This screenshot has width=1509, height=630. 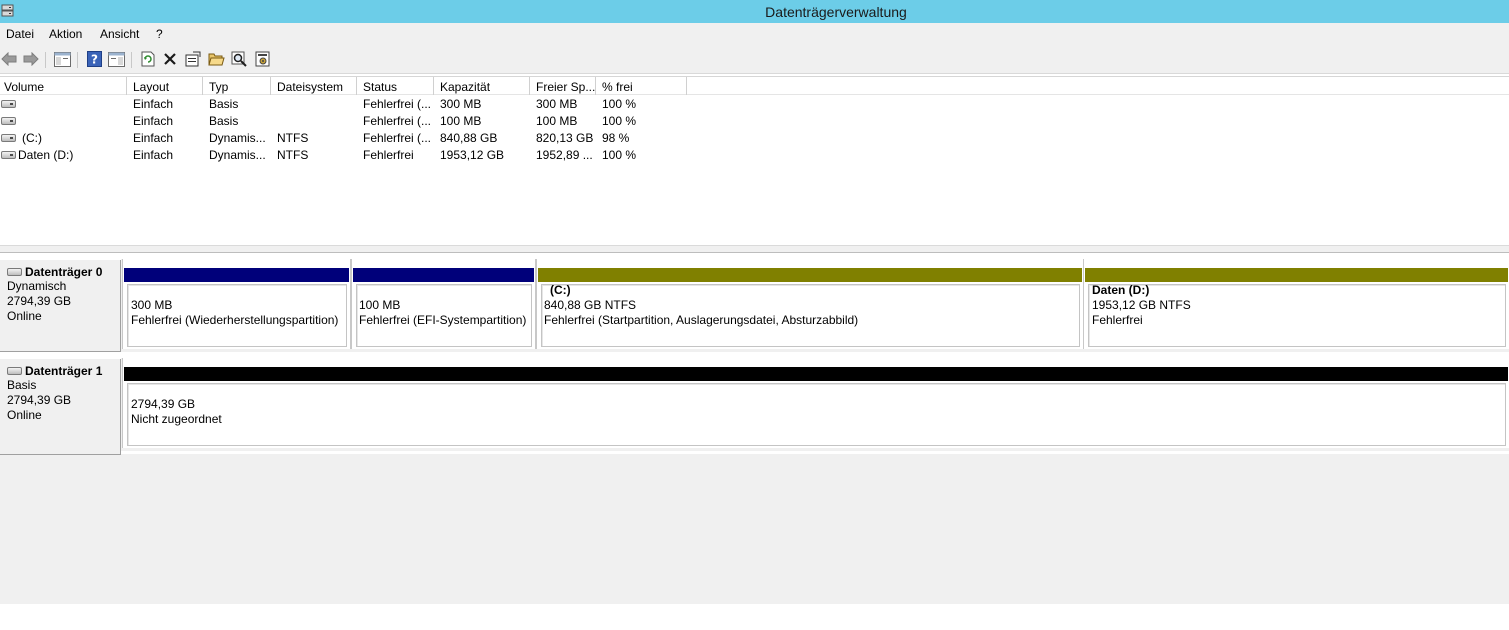 What do you see at coordinates (216, 59) in the screenshot?
I see `open-folder-icon` at bounding box center [216, 59].